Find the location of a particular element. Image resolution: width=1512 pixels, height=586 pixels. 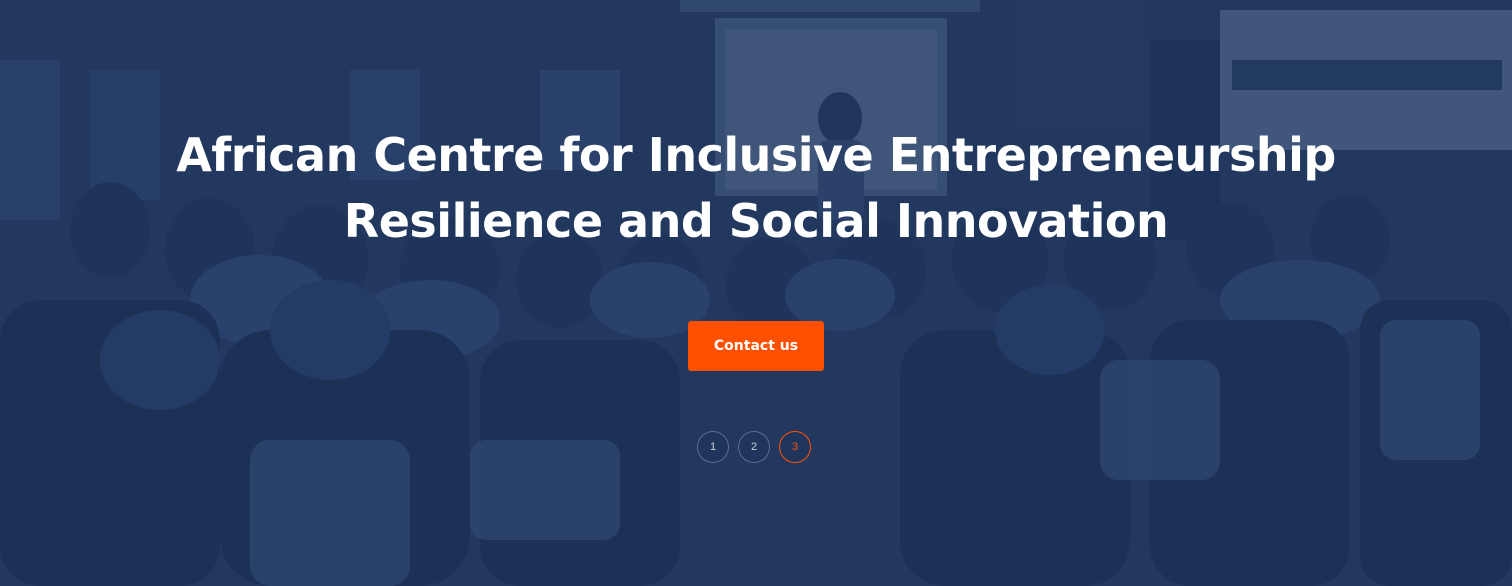

slide-dot-3: 3 is located at coordinates (795, 447).